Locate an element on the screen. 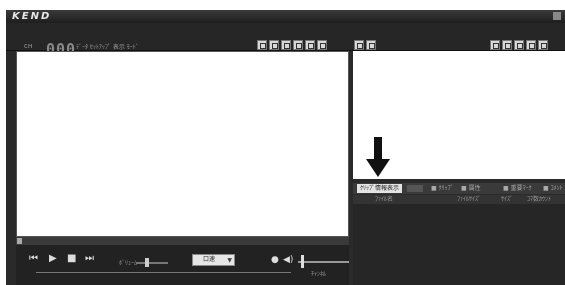 This screenshot has height=285, width=565. volume-label: ﾎﾞﾘｭｰﾑ is located at coordinates (128, 263).